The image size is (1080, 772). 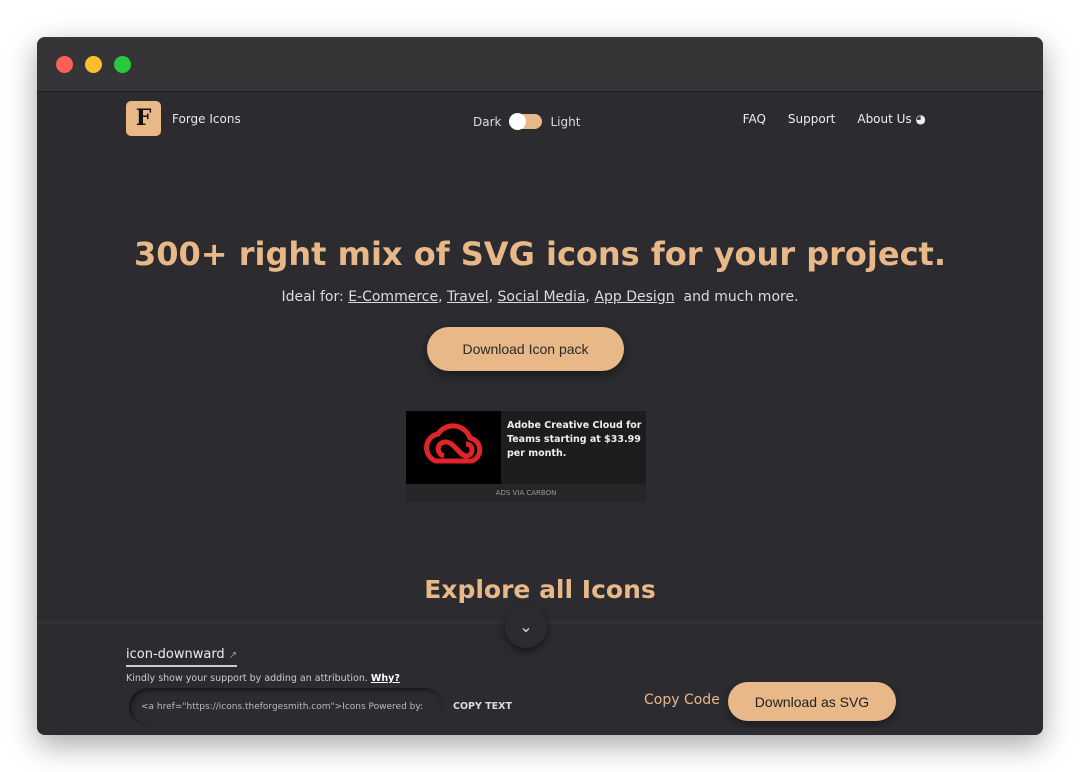 What do you see at coordinates (468, 297) in the screenshot?
I see `link-travel: Travel` at bounding box center [468, 297].